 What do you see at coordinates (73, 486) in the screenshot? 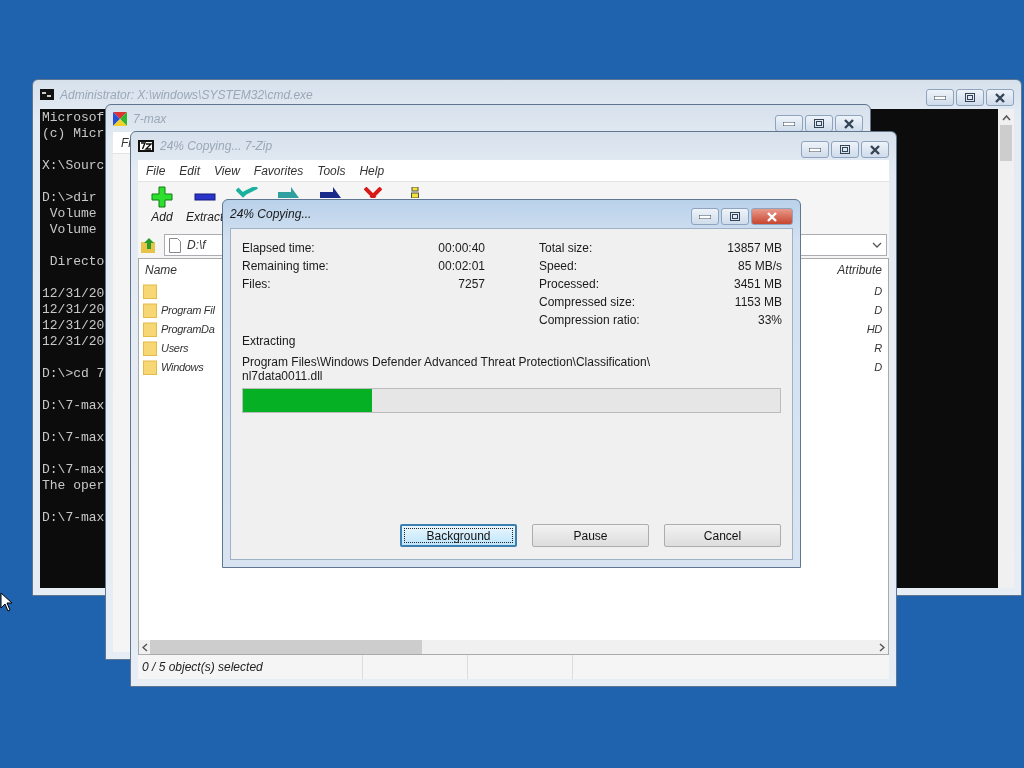
I see `console-line: The oper` at bounding box center [73, 486].